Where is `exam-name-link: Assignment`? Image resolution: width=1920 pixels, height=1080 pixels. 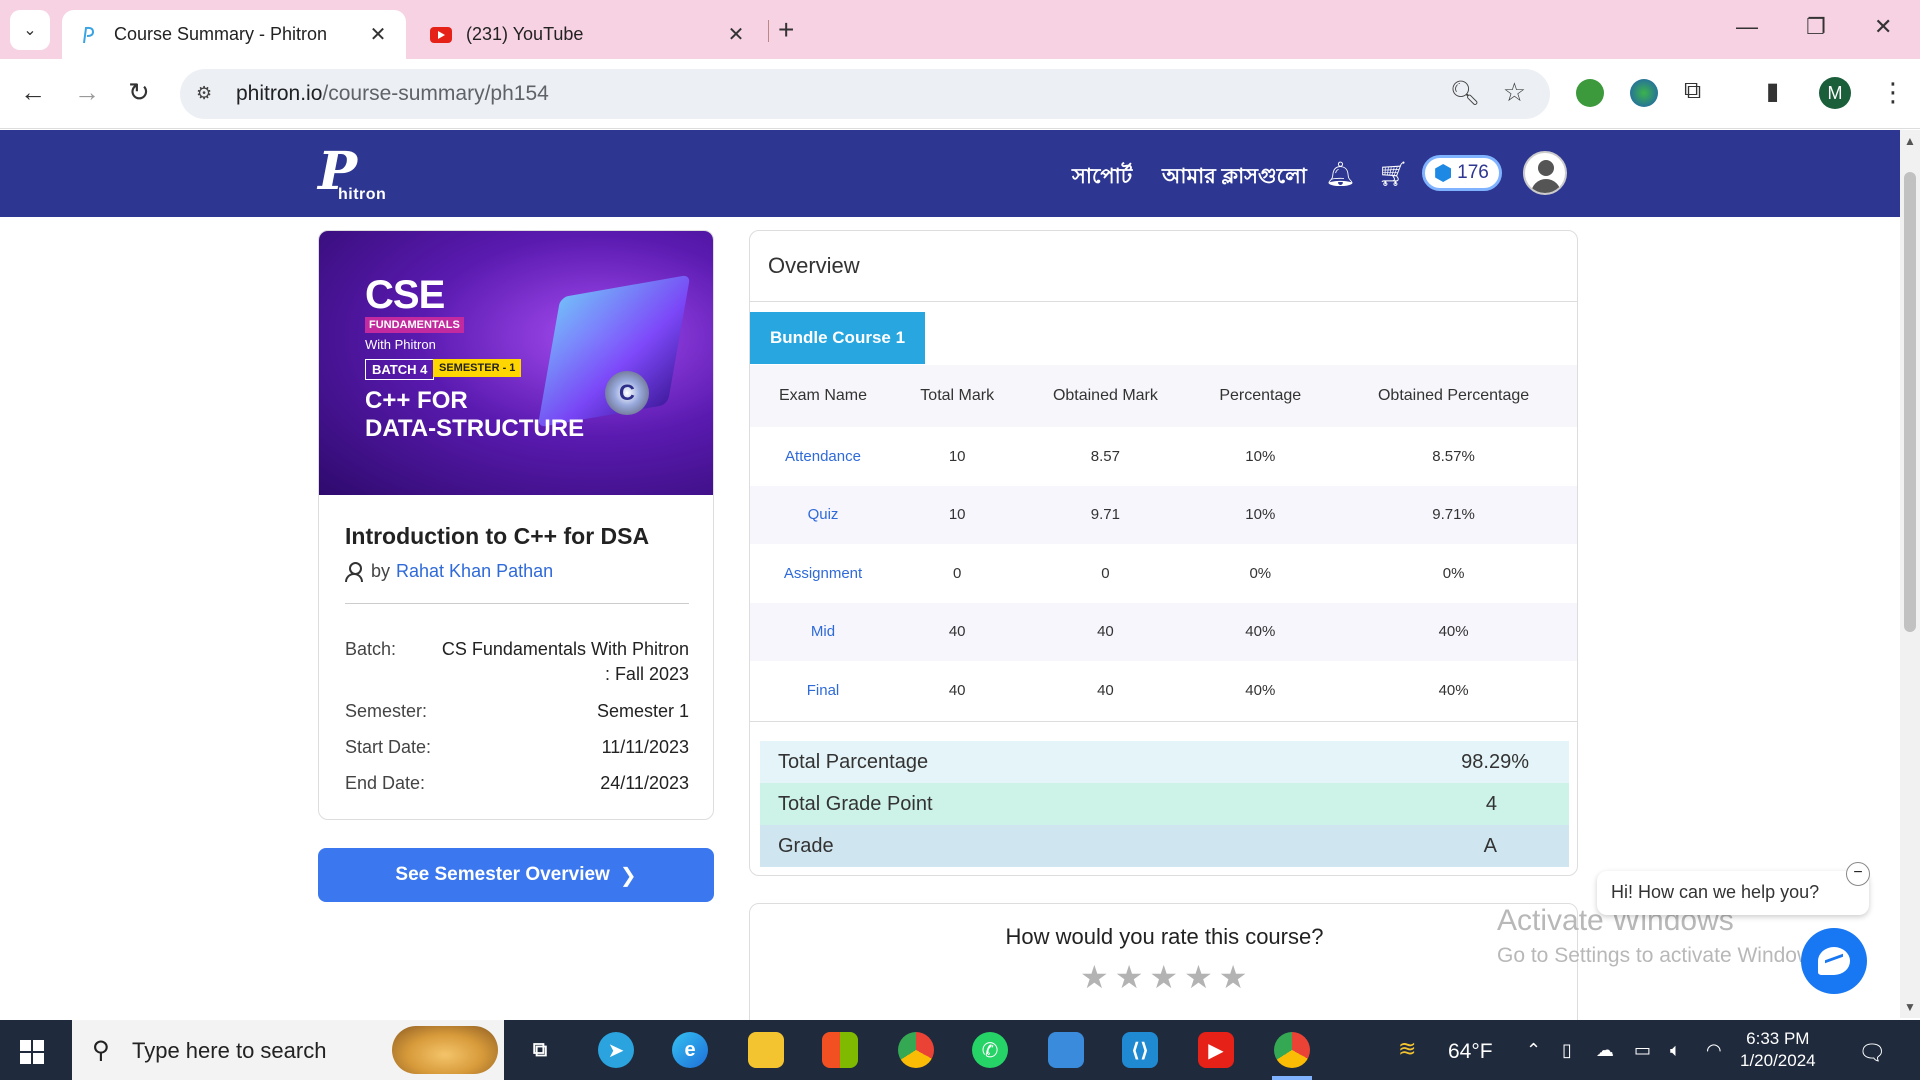 exam-name-link: Assignment is located at coordinates (823, 573).